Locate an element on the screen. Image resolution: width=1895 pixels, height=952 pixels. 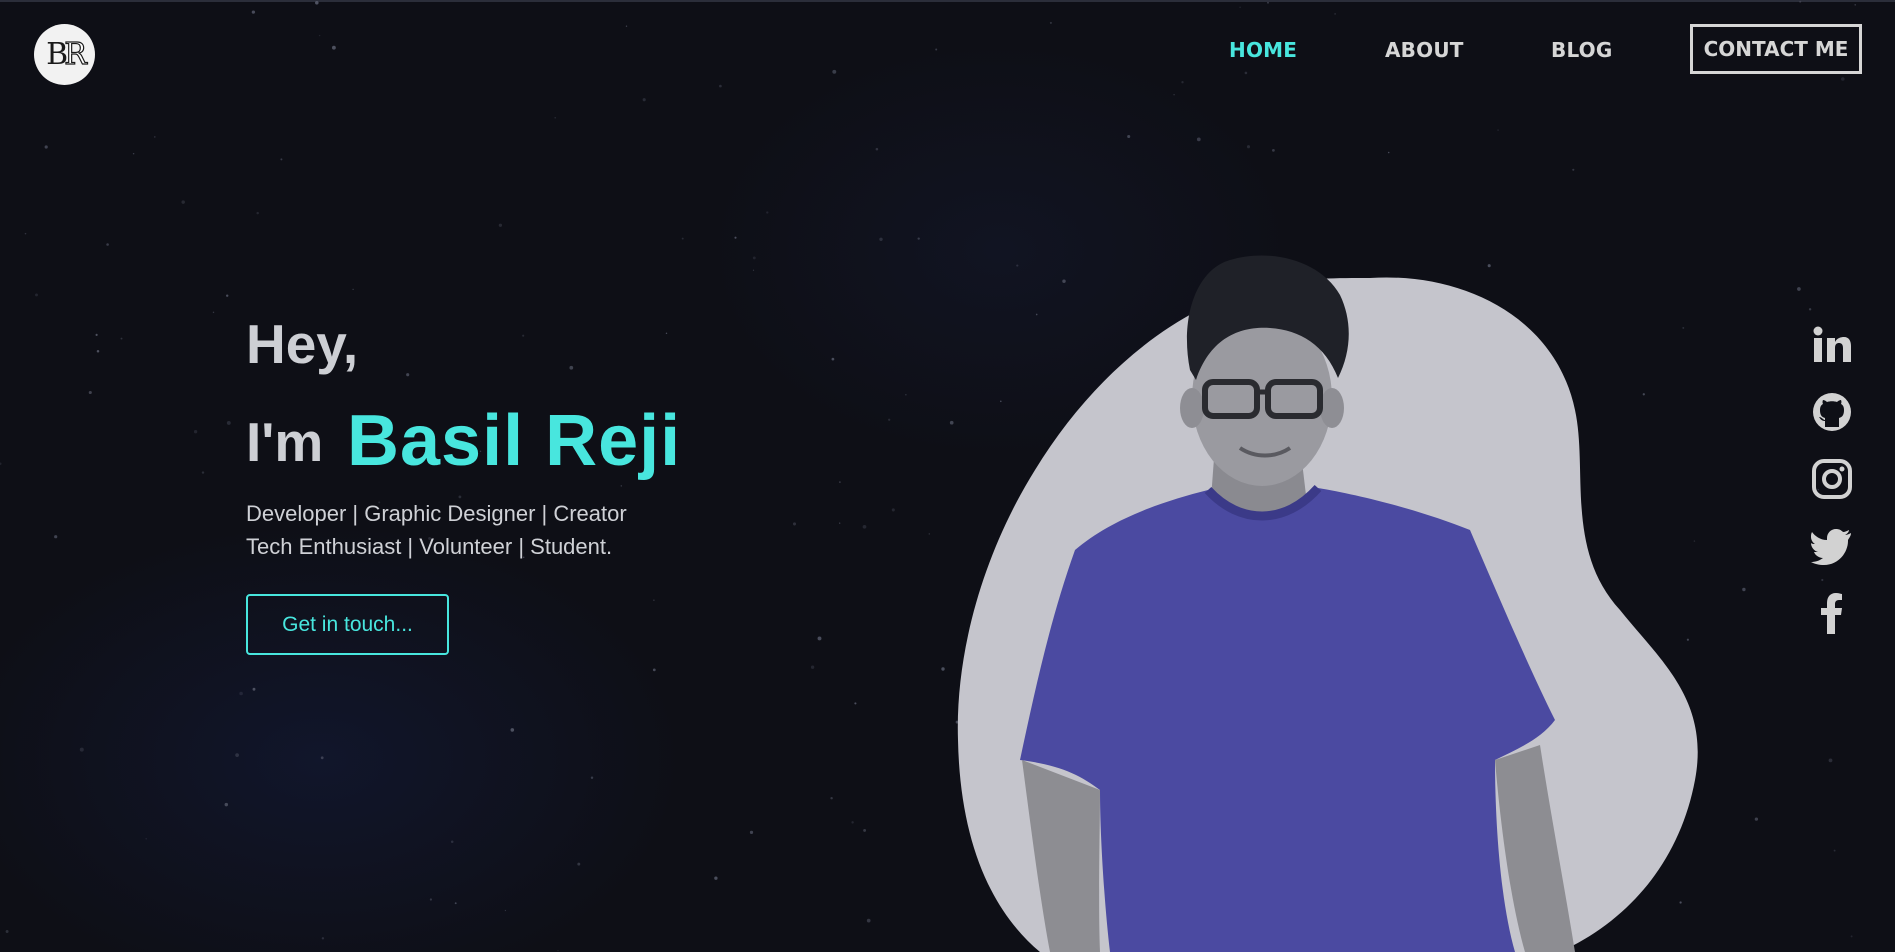
nav-home-link: HOME is located at coordinates (1263, 50).